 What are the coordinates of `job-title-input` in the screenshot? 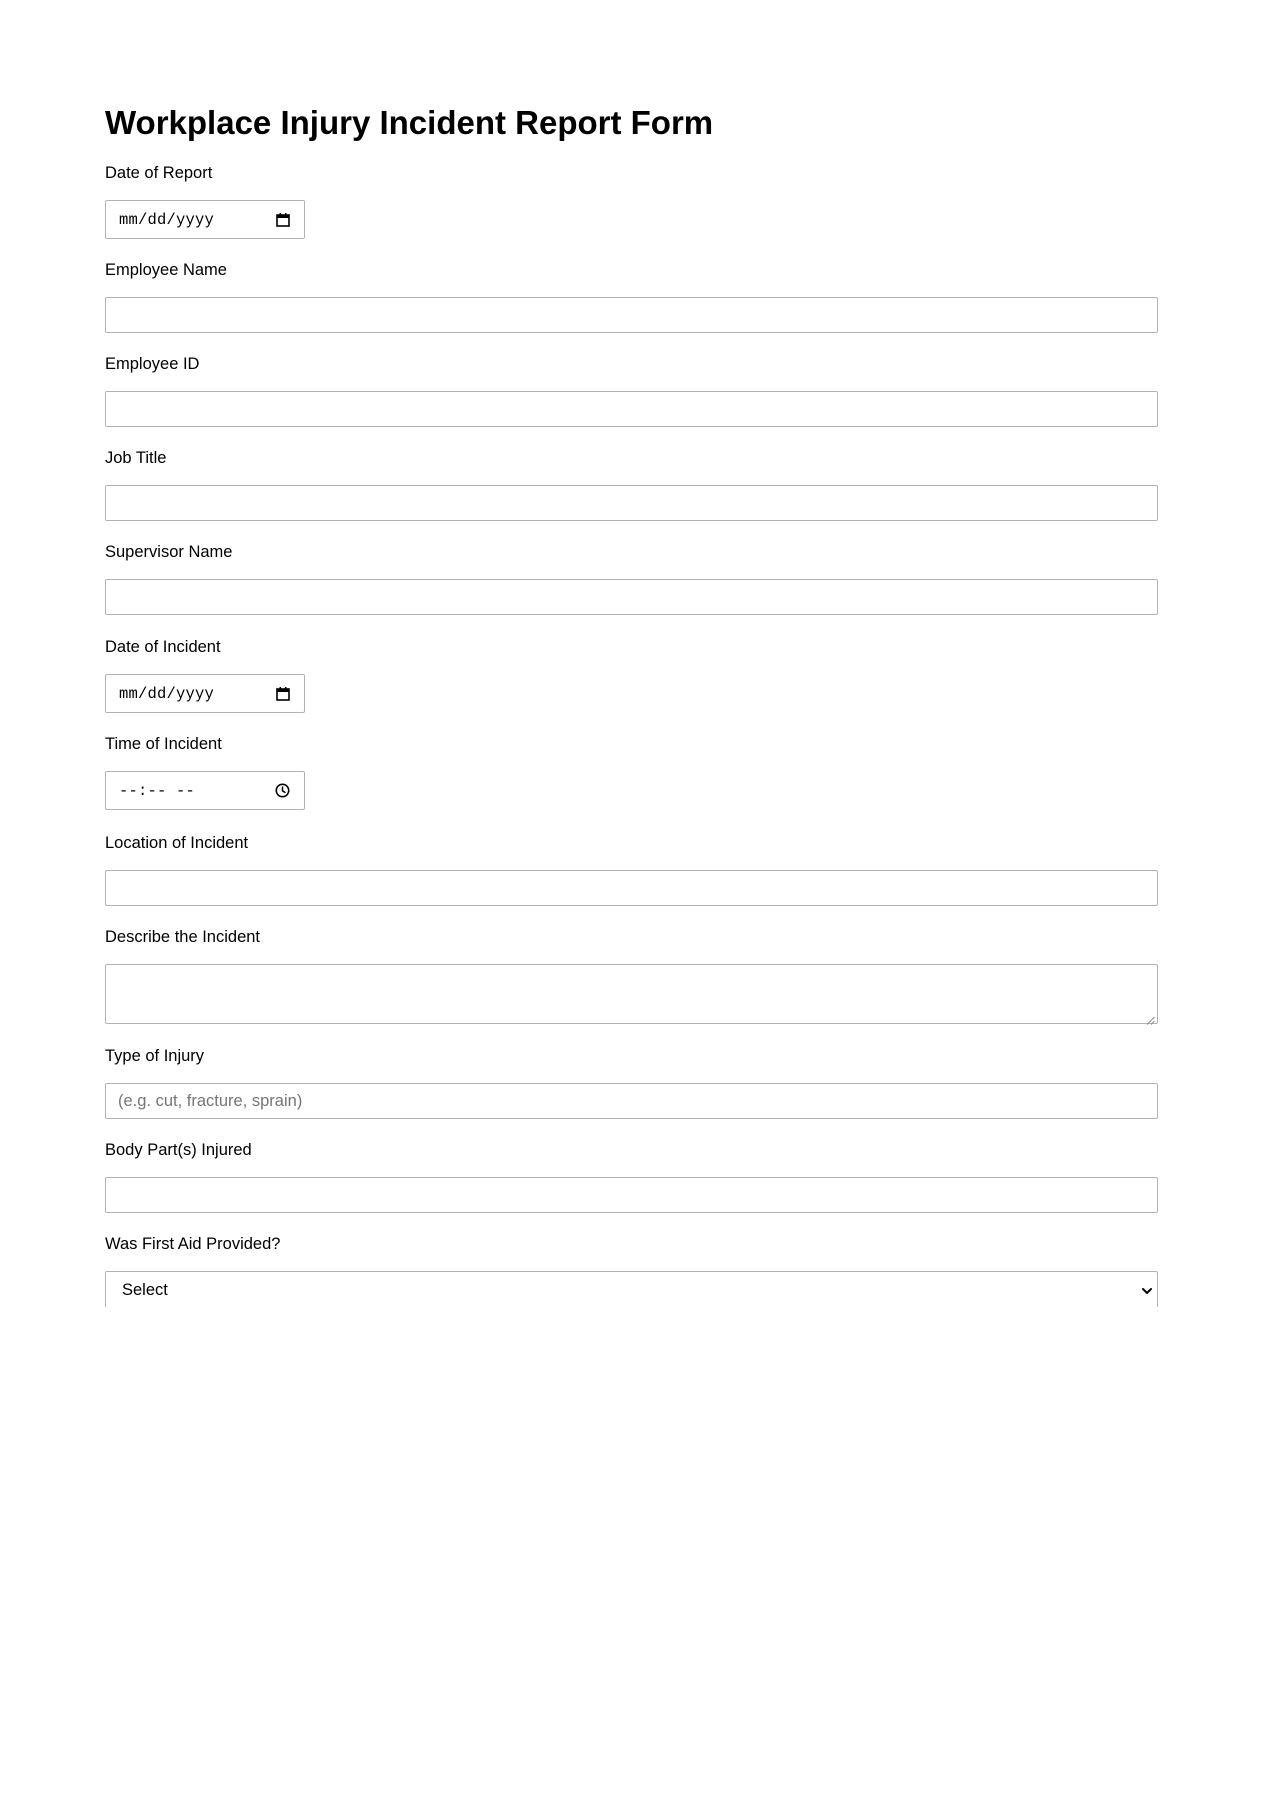 It's located at (631, 503).